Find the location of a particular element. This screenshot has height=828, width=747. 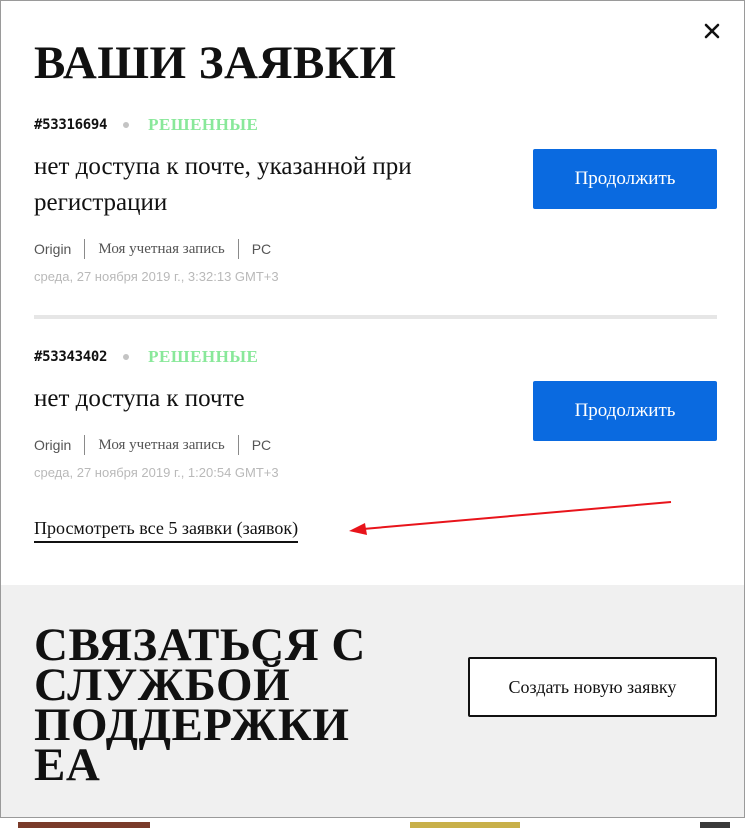

background-page-strip is located at coordinates (373, 823).